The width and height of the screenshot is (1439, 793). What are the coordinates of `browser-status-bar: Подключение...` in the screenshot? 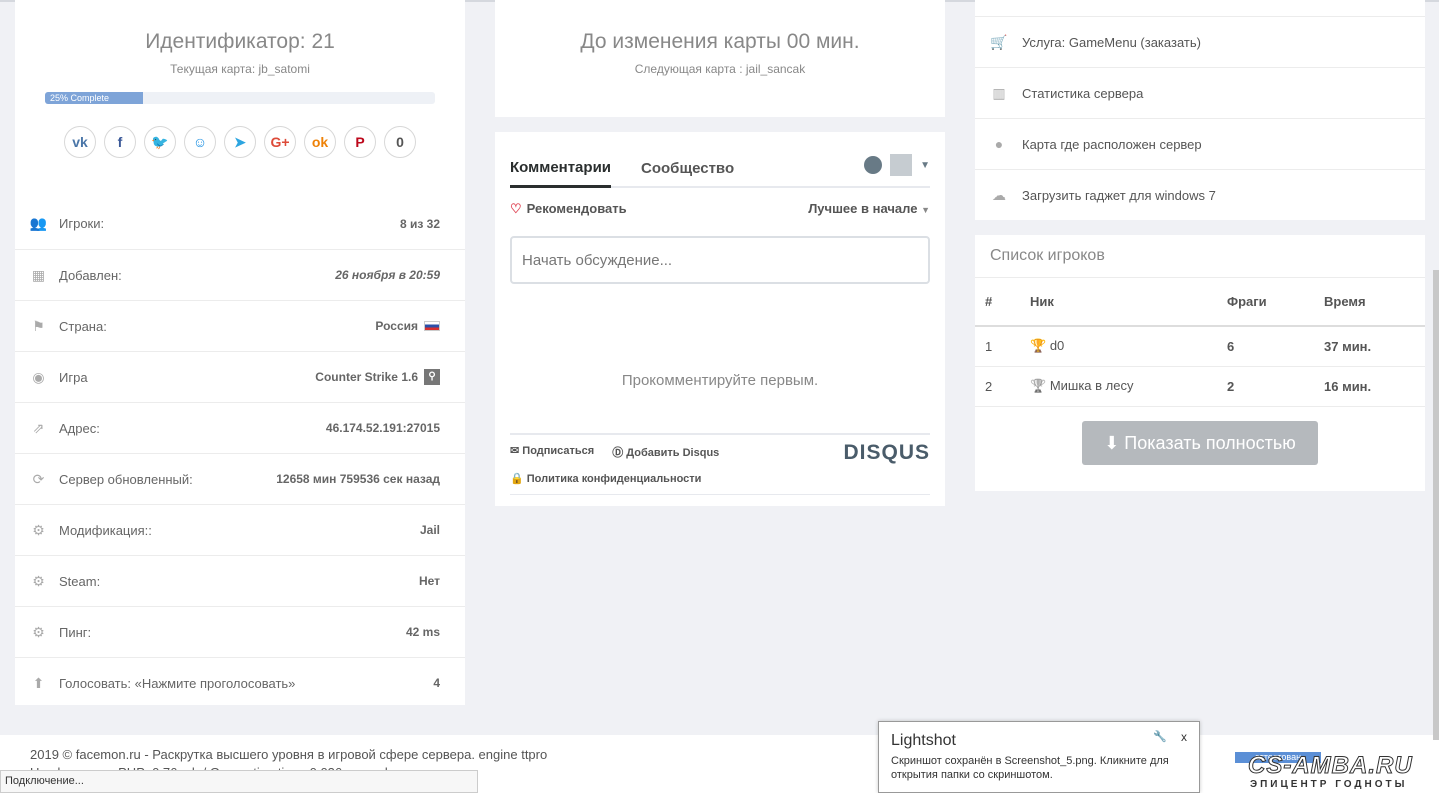 It's located at (239, 781).